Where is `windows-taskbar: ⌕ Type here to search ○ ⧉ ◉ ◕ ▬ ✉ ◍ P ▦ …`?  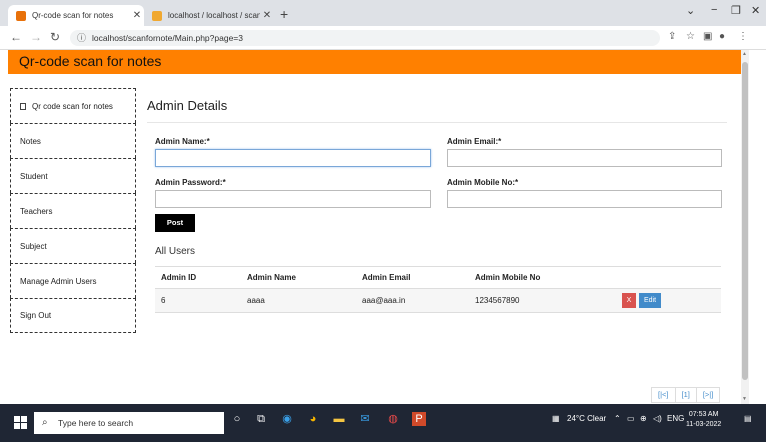 windows-taskbar: ⌕ Type here to search ○ ⧉ ◉ ◕ ▬ ✉ ◍ P ▦ … is located at coordinates (383, 423).